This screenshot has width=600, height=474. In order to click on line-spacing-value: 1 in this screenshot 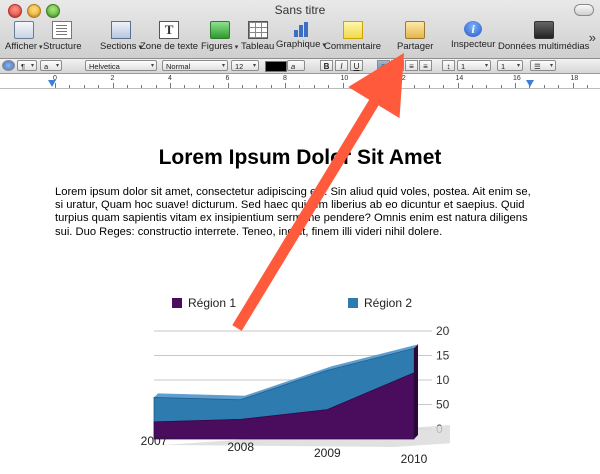, I will do `click(463, 66)`.